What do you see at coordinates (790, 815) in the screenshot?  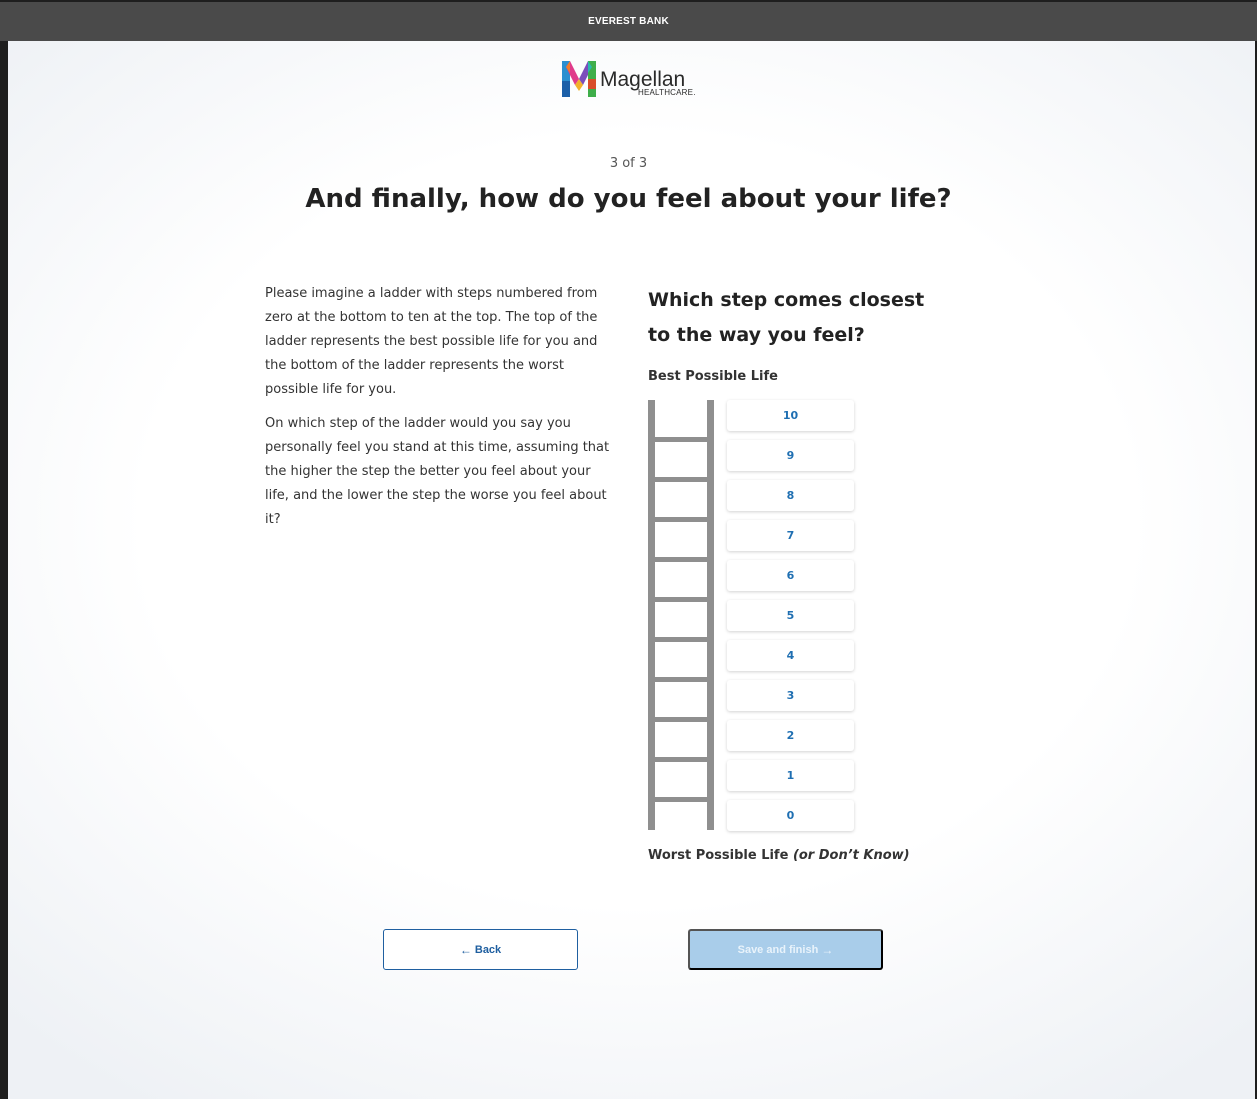 I see `ladder-step-option: 0` at bounding box center [790, 815].